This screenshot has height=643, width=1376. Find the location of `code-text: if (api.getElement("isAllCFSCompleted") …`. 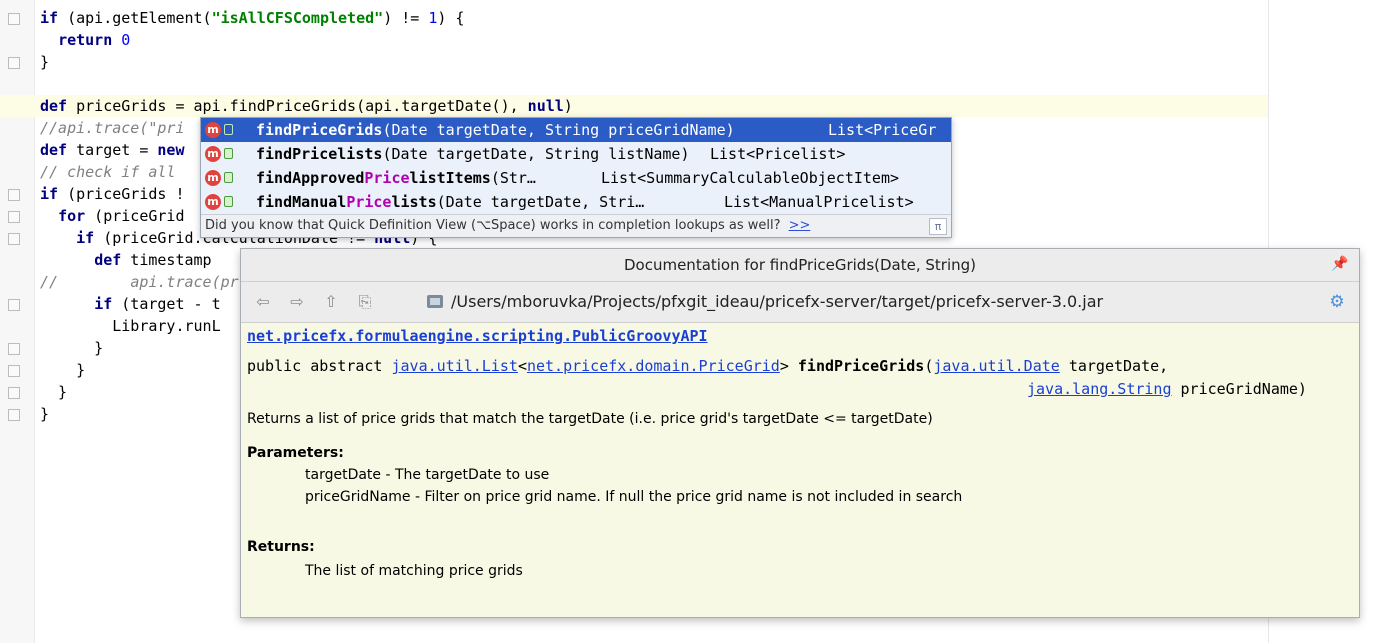

code-text: if (api.getElement("isAllCFSCompleted") … is located at coordinates (252, 18).